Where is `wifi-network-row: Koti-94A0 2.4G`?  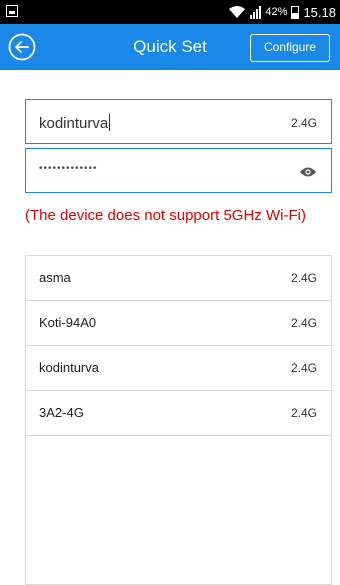 wifi-network-row: Koti-94A0 2.4G is located at coordinates (178, 323).